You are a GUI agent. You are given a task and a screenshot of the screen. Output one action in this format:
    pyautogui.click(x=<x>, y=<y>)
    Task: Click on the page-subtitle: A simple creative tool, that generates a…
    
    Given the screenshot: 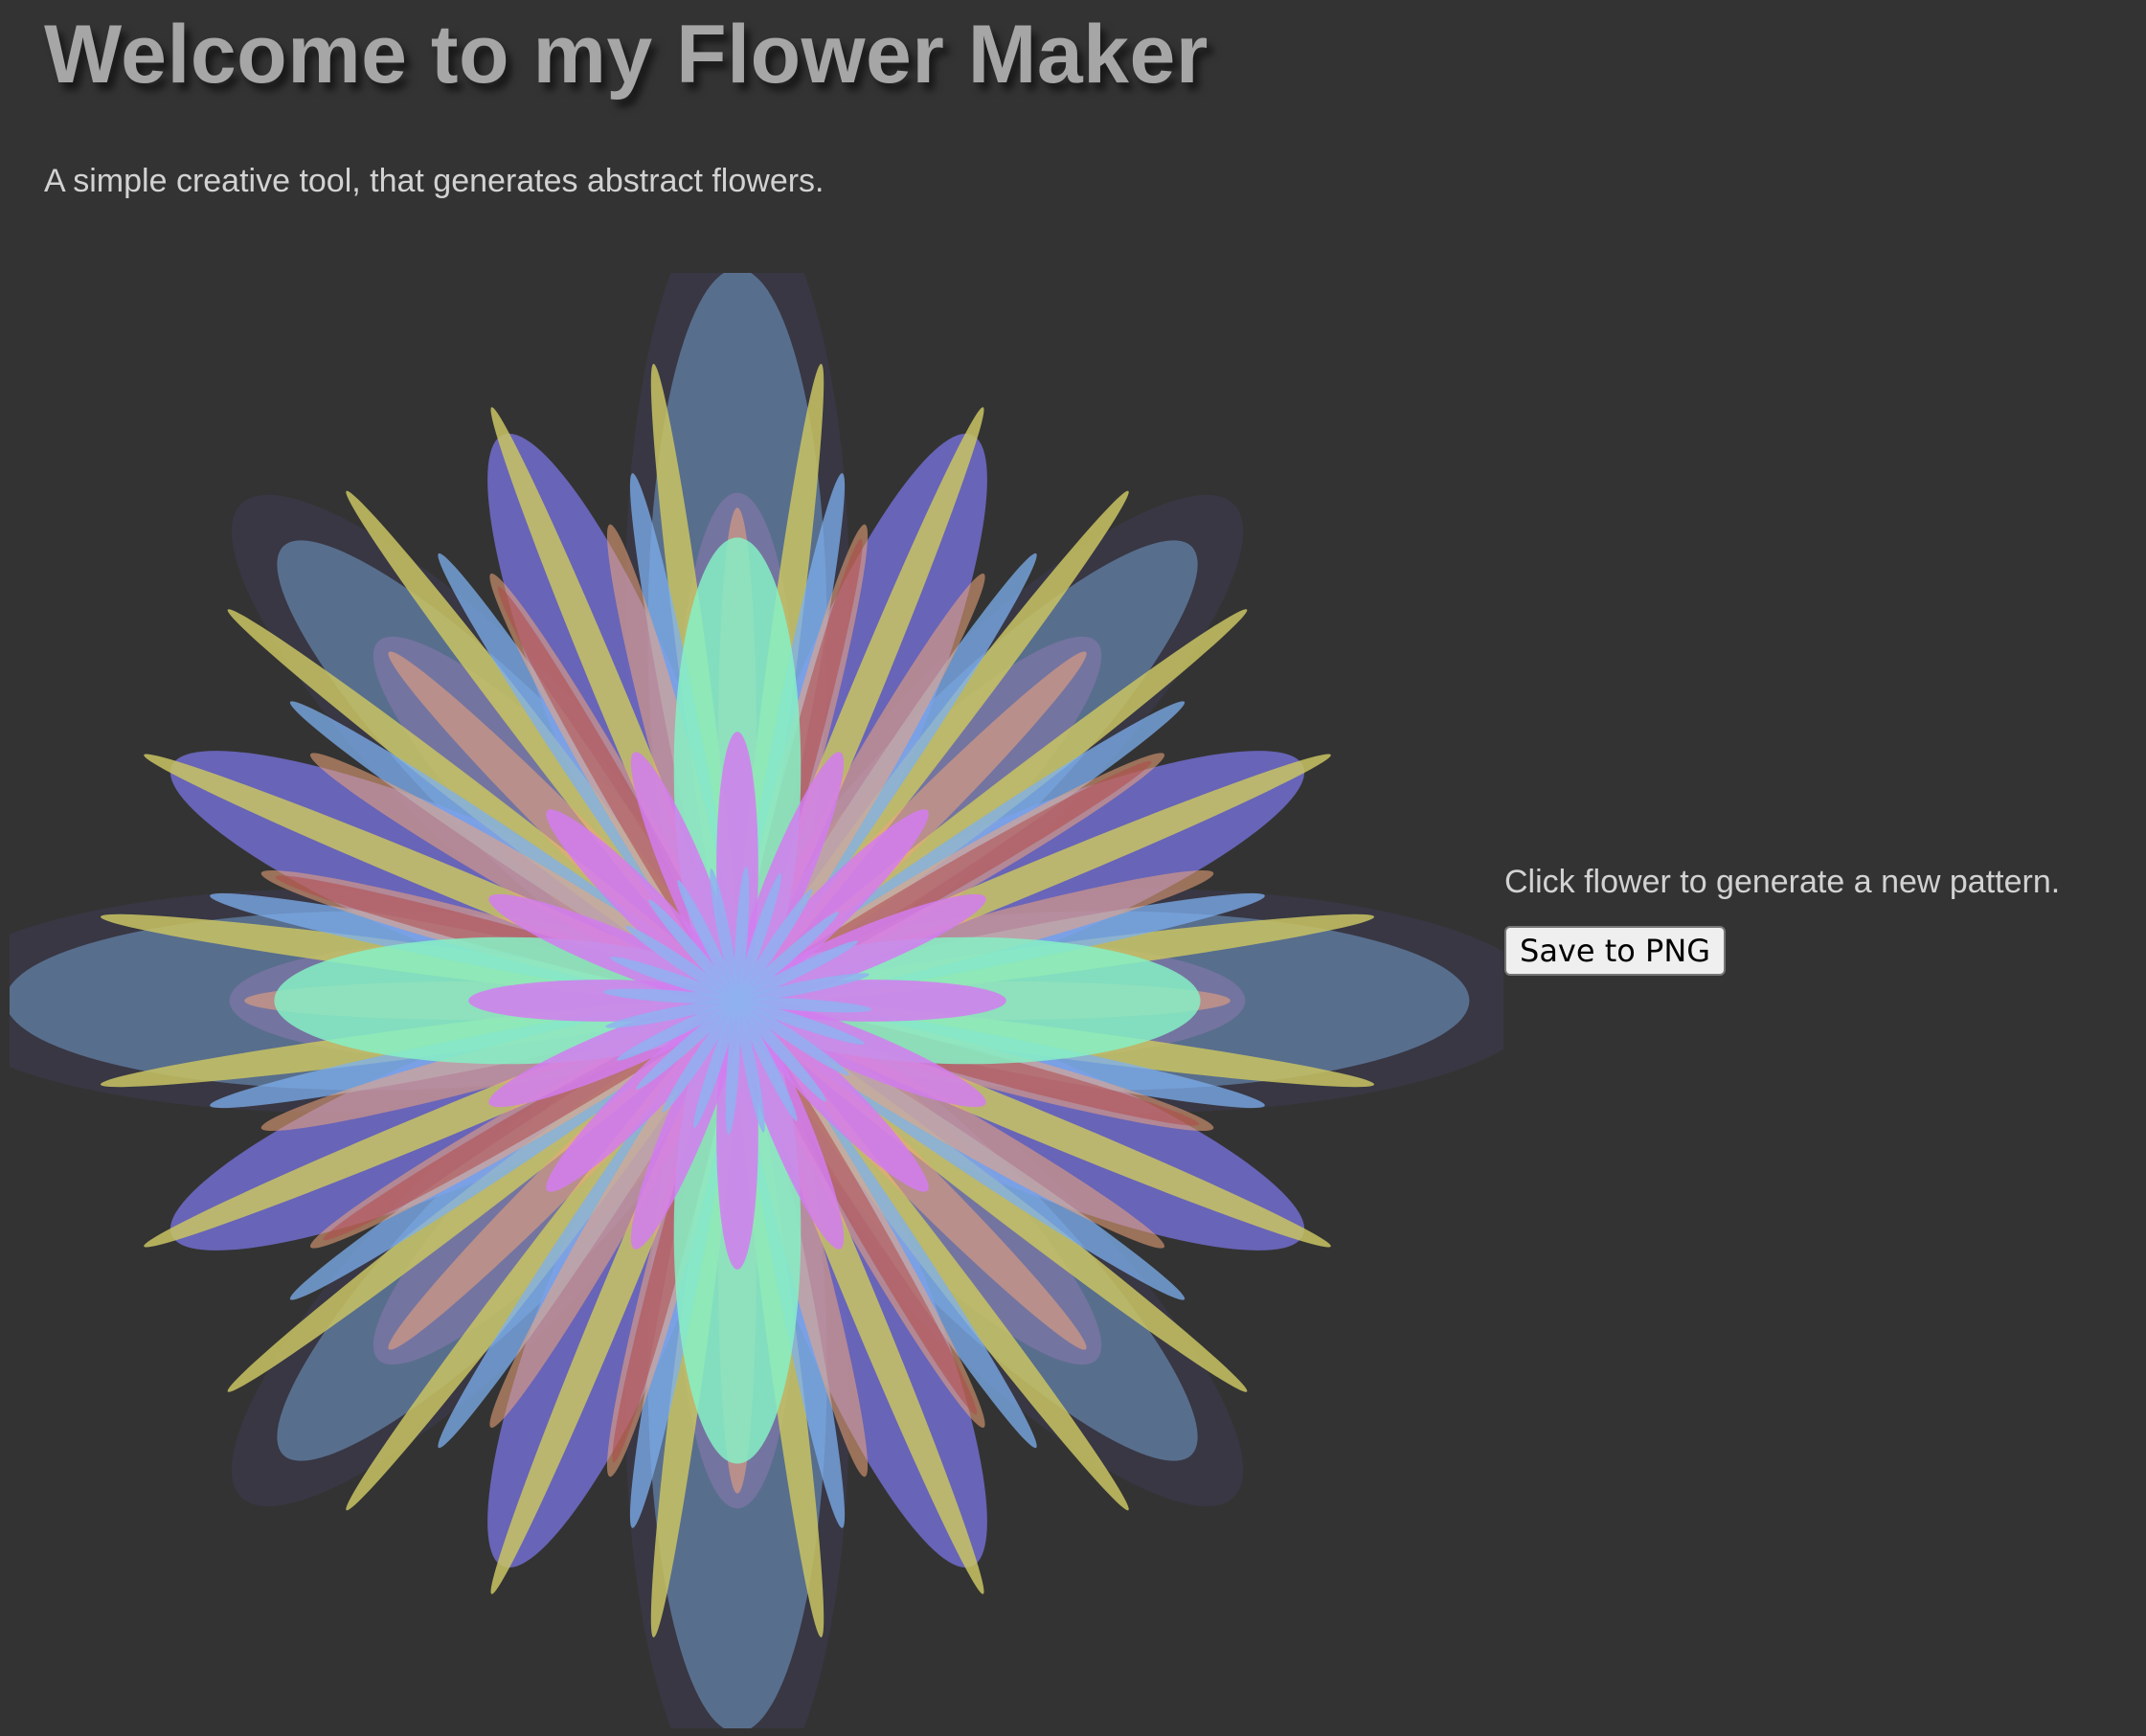 What is the action you would take?
    pyautogui.click(x=435, y=181)
    